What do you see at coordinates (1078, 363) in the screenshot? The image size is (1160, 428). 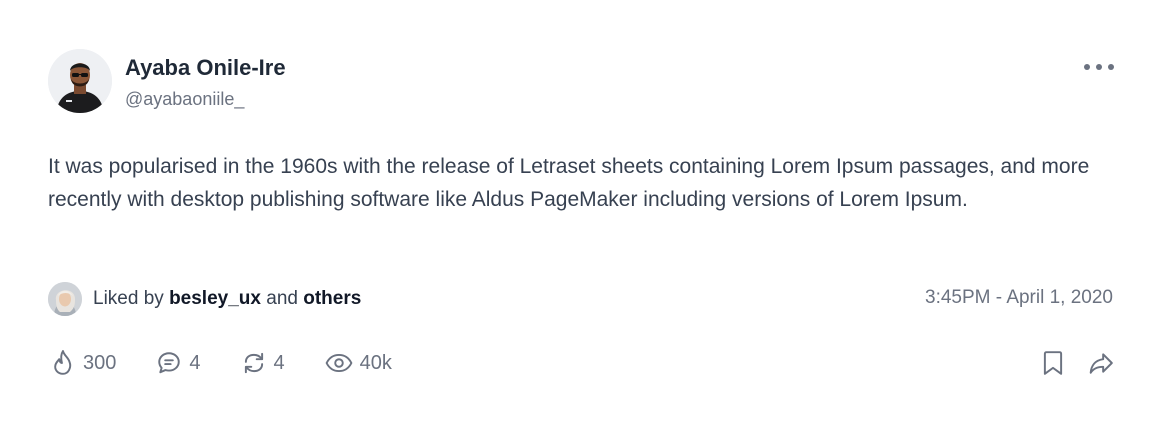 I see `secondary-actions` at bounding box center [1078, 363].